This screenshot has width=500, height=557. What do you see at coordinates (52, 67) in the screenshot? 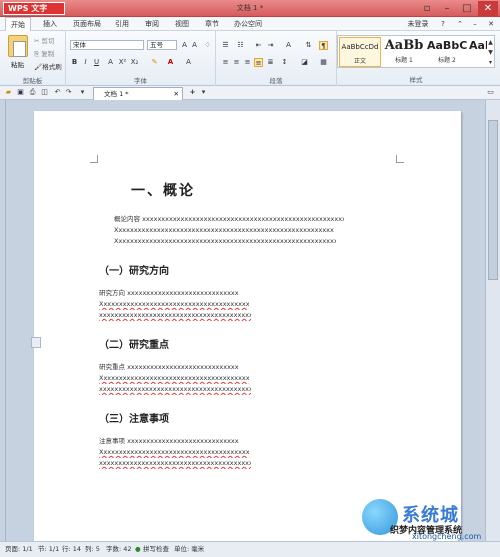
I see `format-painter-label: 格式刷` at bounding box center [52, 67].